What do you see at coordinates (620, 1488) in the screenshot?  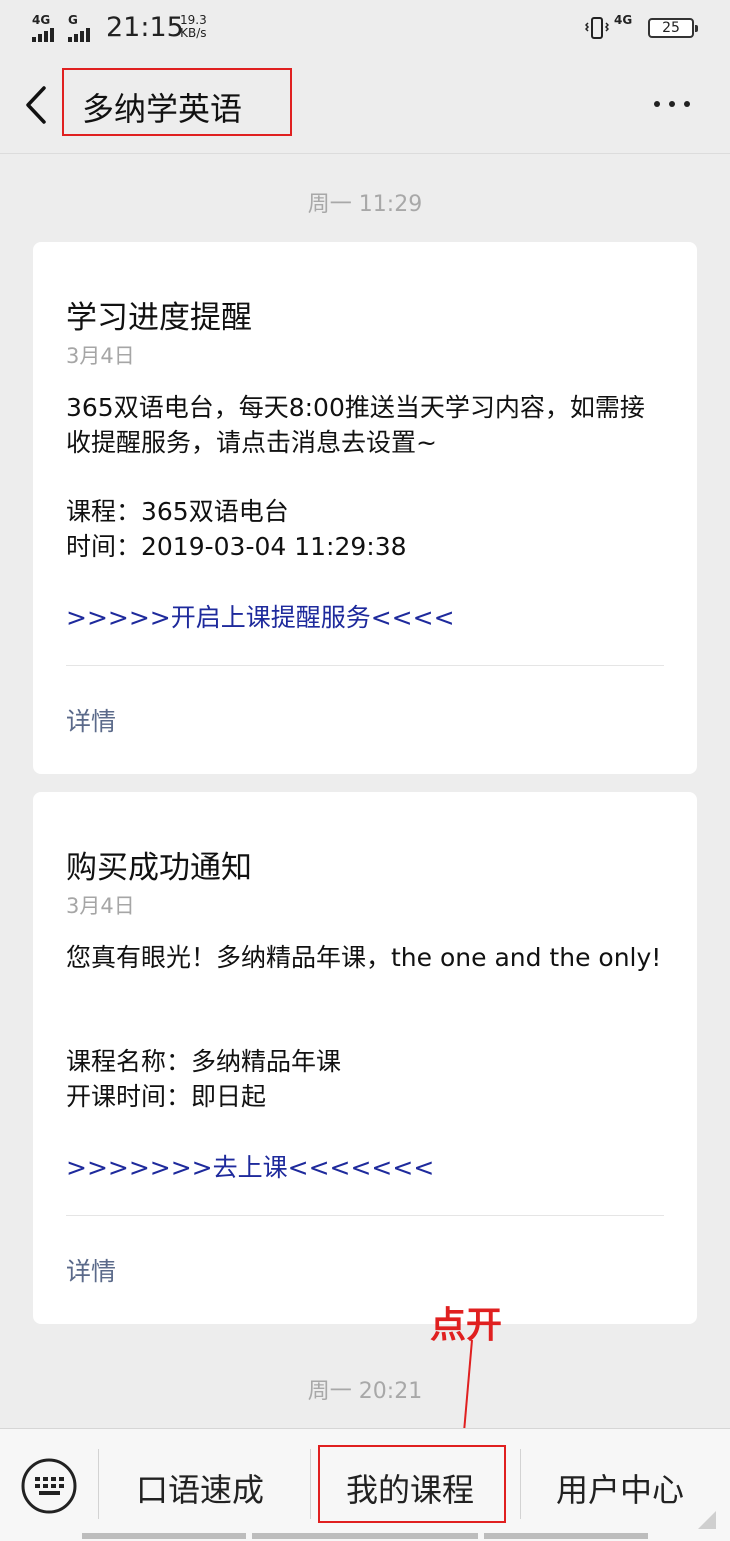 I see `menu-item-user-center: 用户中心` at bounding box center [620, 1488].